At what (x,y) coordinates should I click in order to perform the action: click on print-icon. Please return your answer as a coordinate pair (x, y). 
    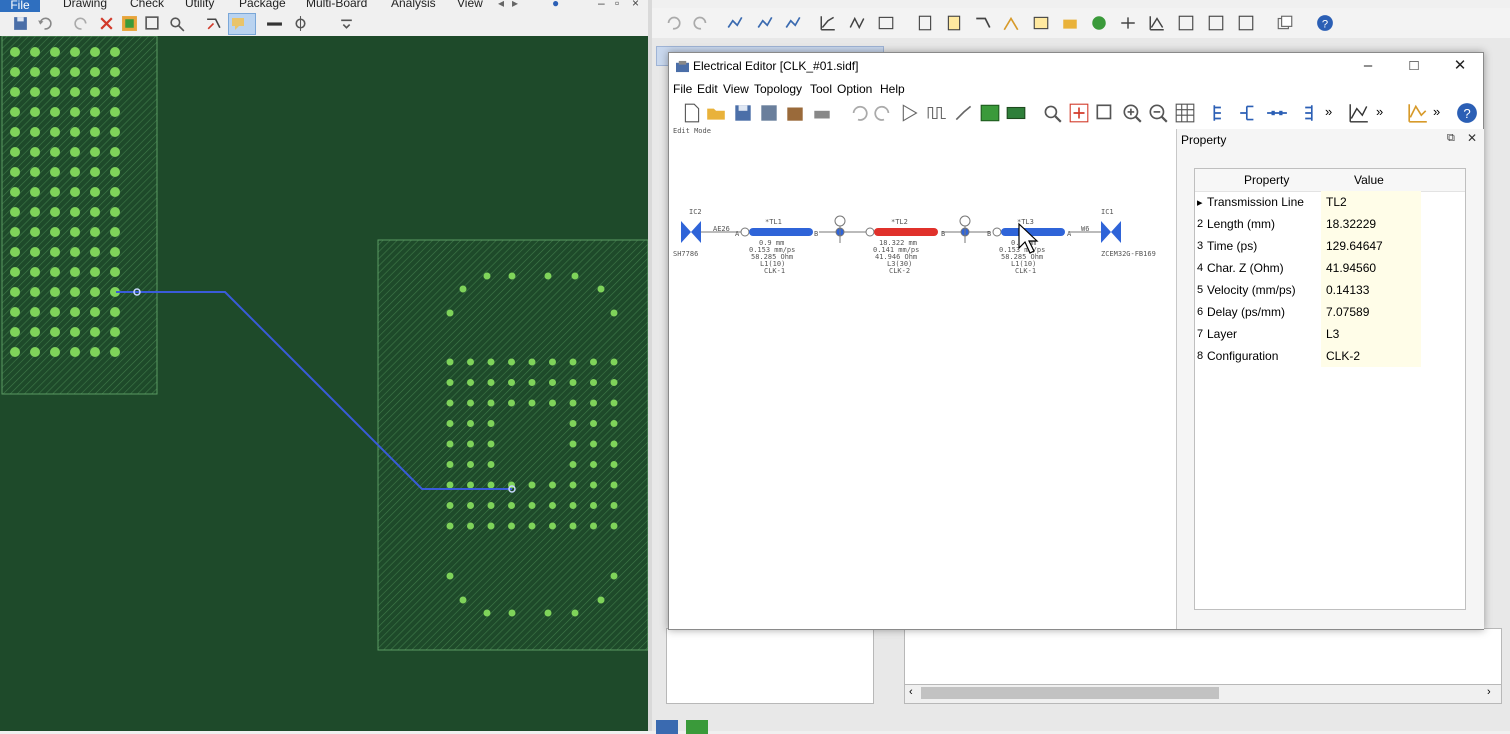
    Looking at the image, I should click on (822, 113).